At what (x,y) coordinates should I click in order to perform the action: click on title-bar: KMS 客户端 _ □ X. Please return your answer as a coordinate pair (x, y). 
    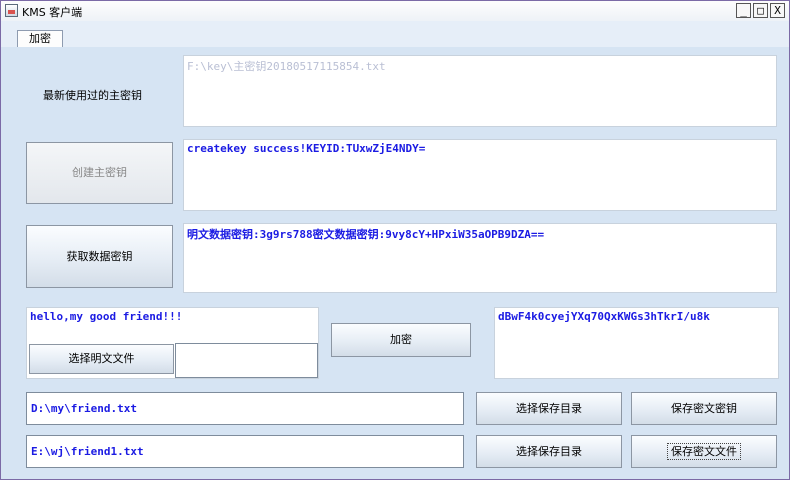
    Looking at the image, I should click on (395, 11).